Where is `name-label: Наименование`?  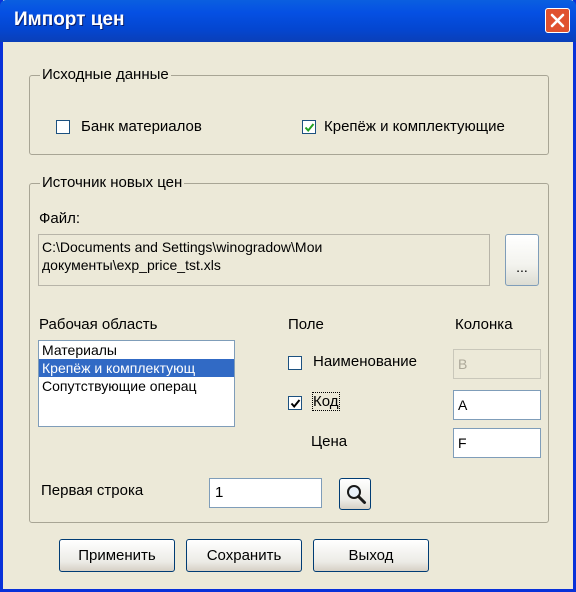 name-label: Наименование is located at coordinates (365, 361).